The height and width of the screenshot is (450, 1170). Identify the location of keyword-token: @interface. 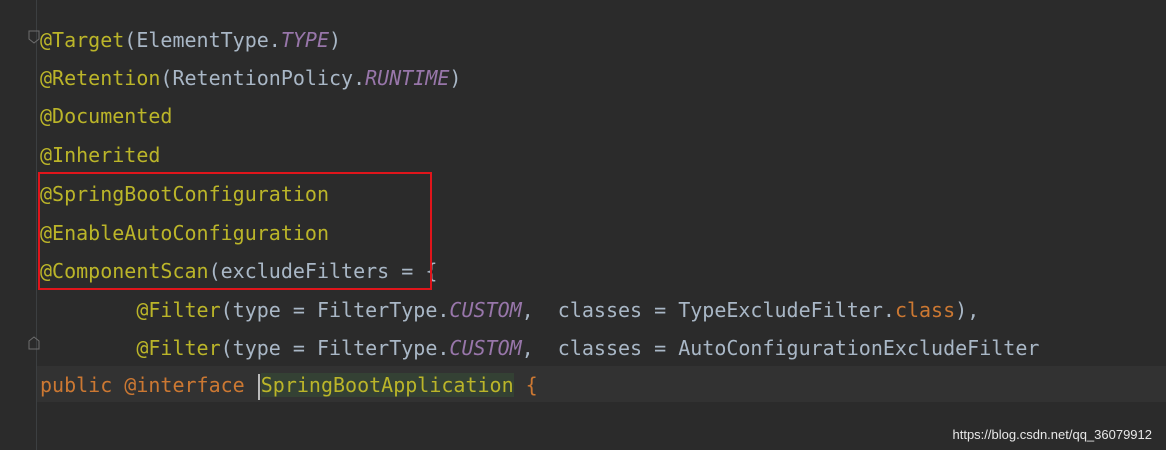
(184, 385).